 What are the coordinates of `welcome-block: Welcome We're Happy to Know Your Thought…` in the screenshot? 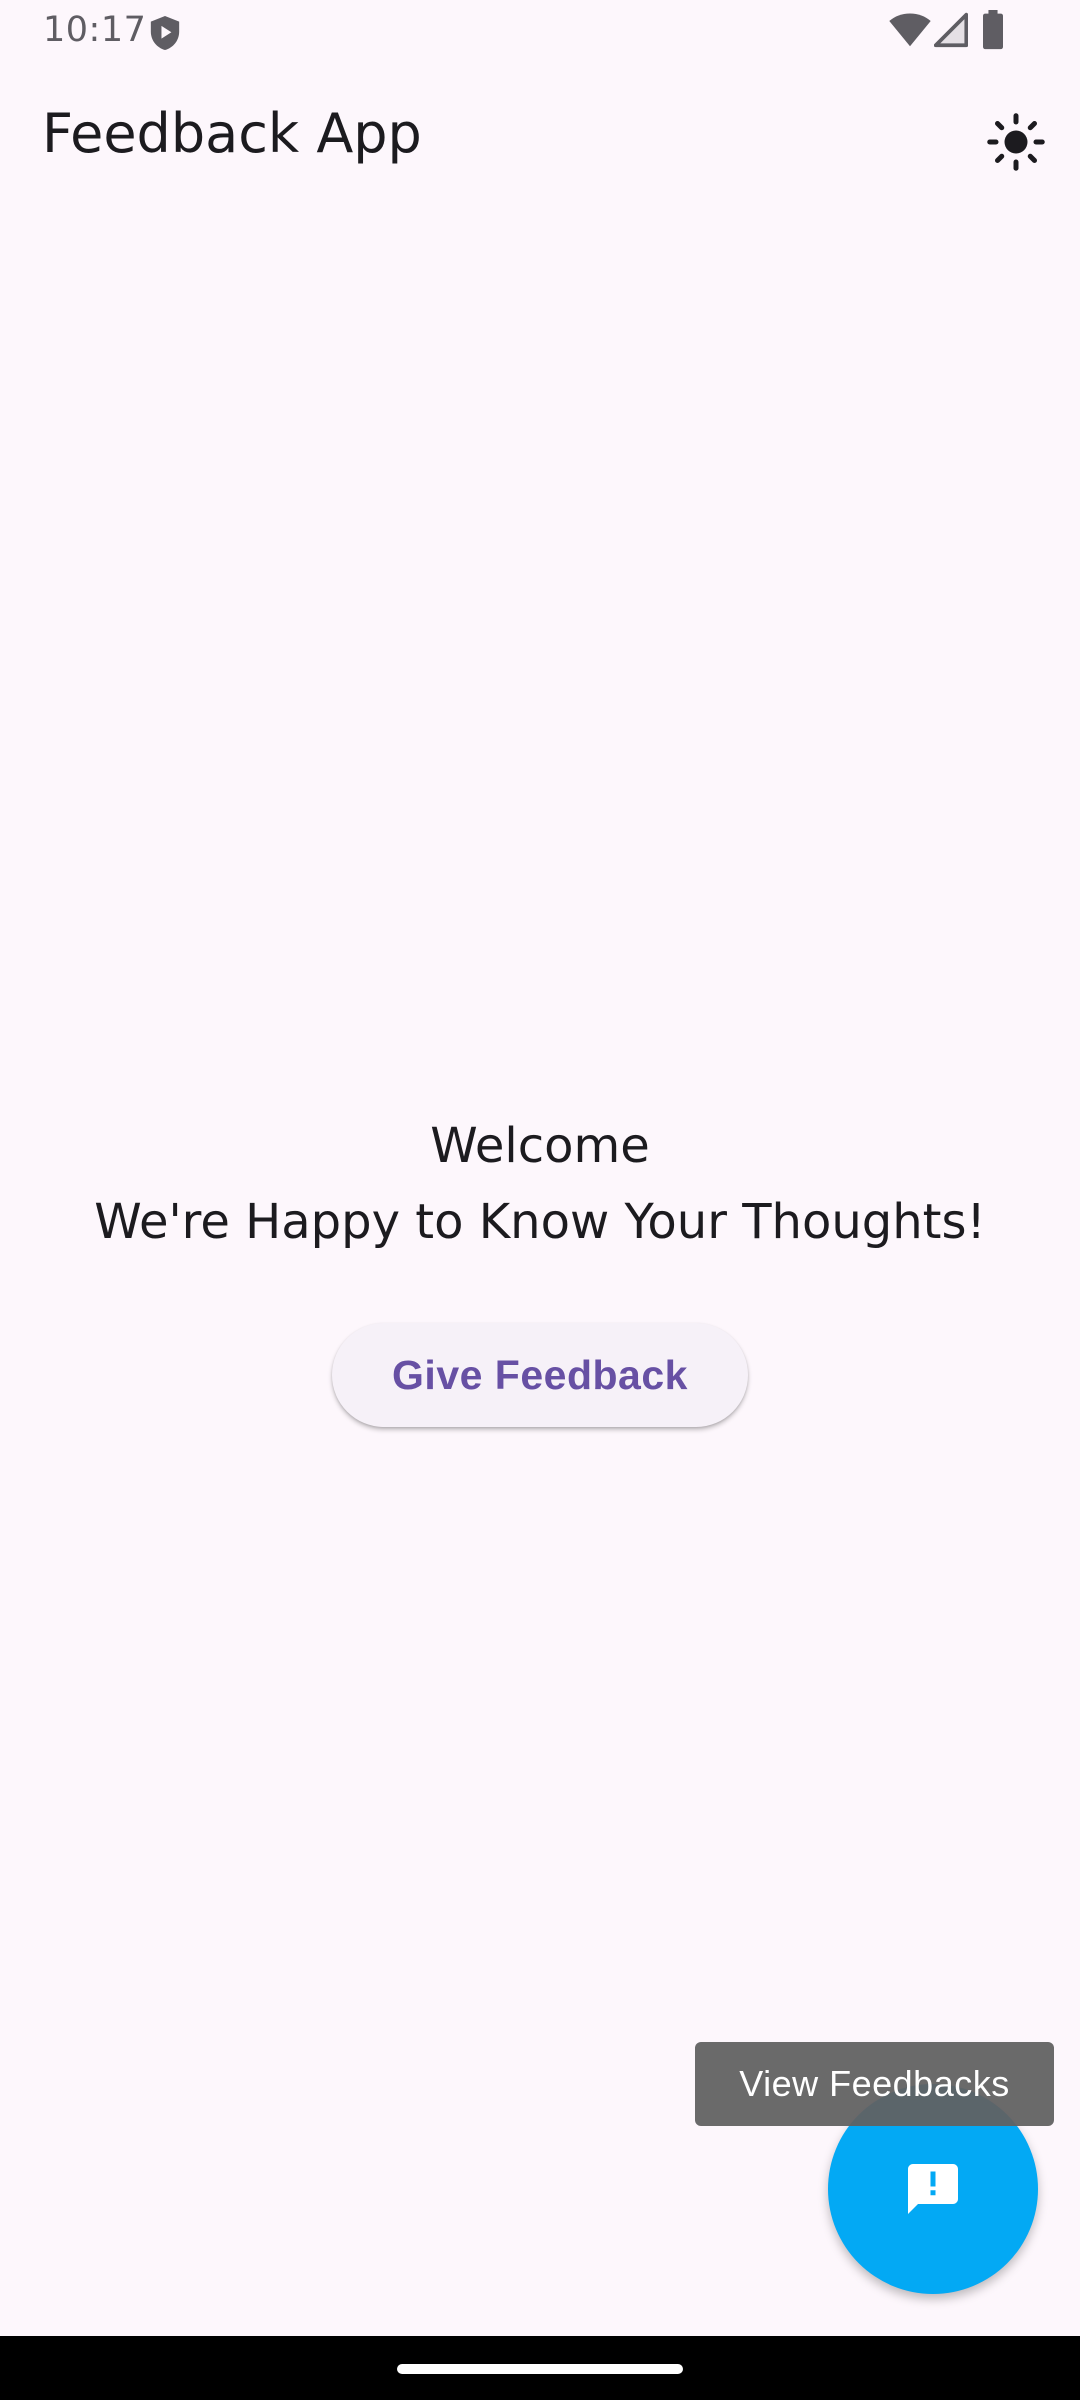 It's located at (540, 1184).